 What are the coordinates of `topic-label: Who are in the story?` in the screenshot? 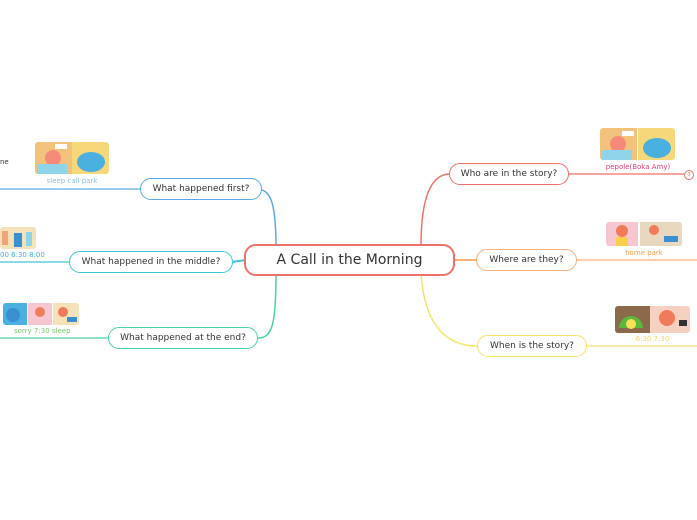 It's located at (509, 174).